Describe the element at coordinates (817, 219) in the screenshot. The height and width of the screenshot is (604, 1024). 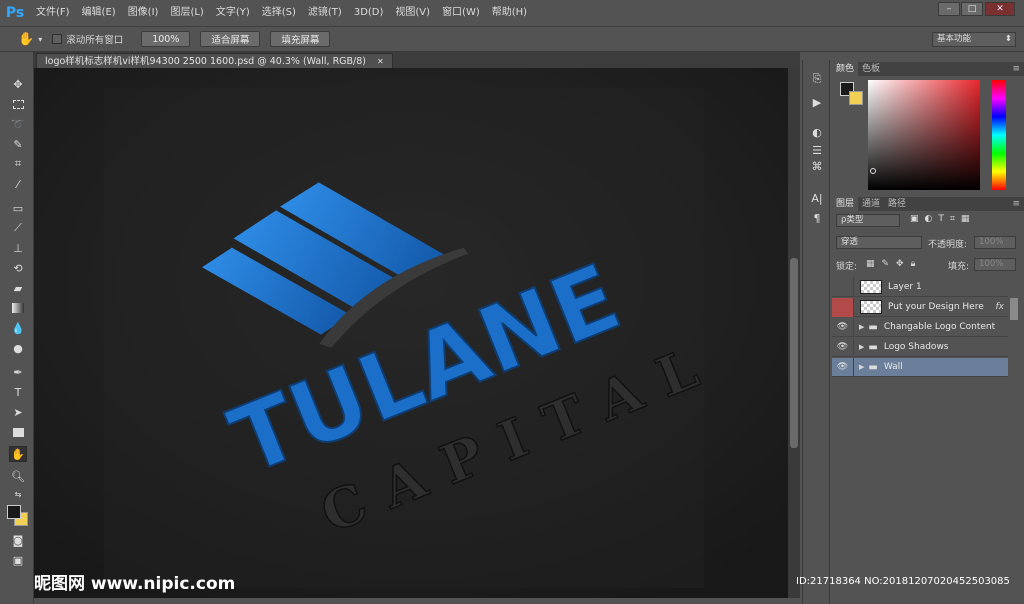
I see `paragraph-panel-icon: ¶` at that location.